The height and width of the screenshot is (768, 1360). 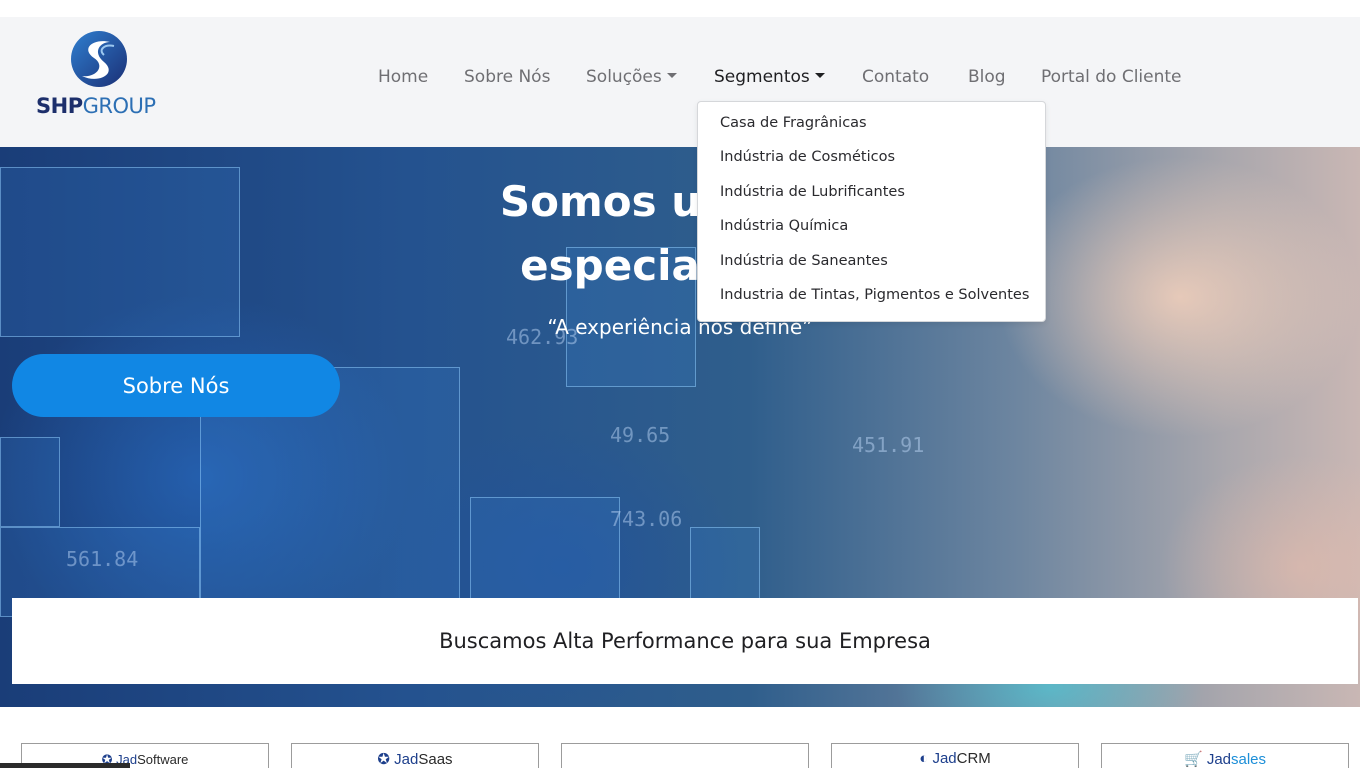 What do you see at coordinates (680, 8) in the screenshot?
I see `top-strip` at bounding box center [680, 8].